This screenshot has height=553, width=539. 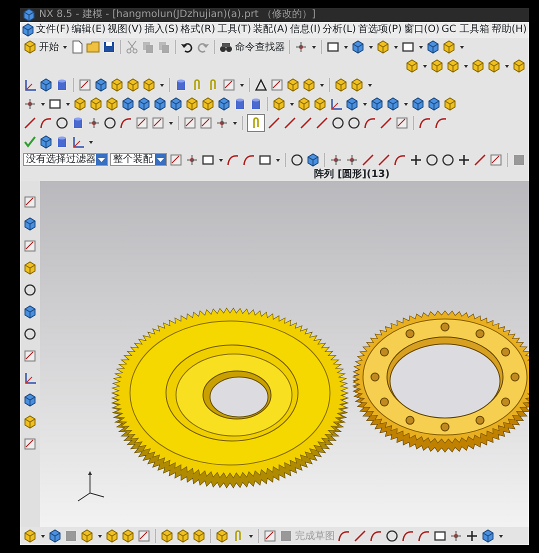 What do you see at coordinates (30, 141) in the screenshot?
I see `checkmark-icon` at bounding box center [30, 141].